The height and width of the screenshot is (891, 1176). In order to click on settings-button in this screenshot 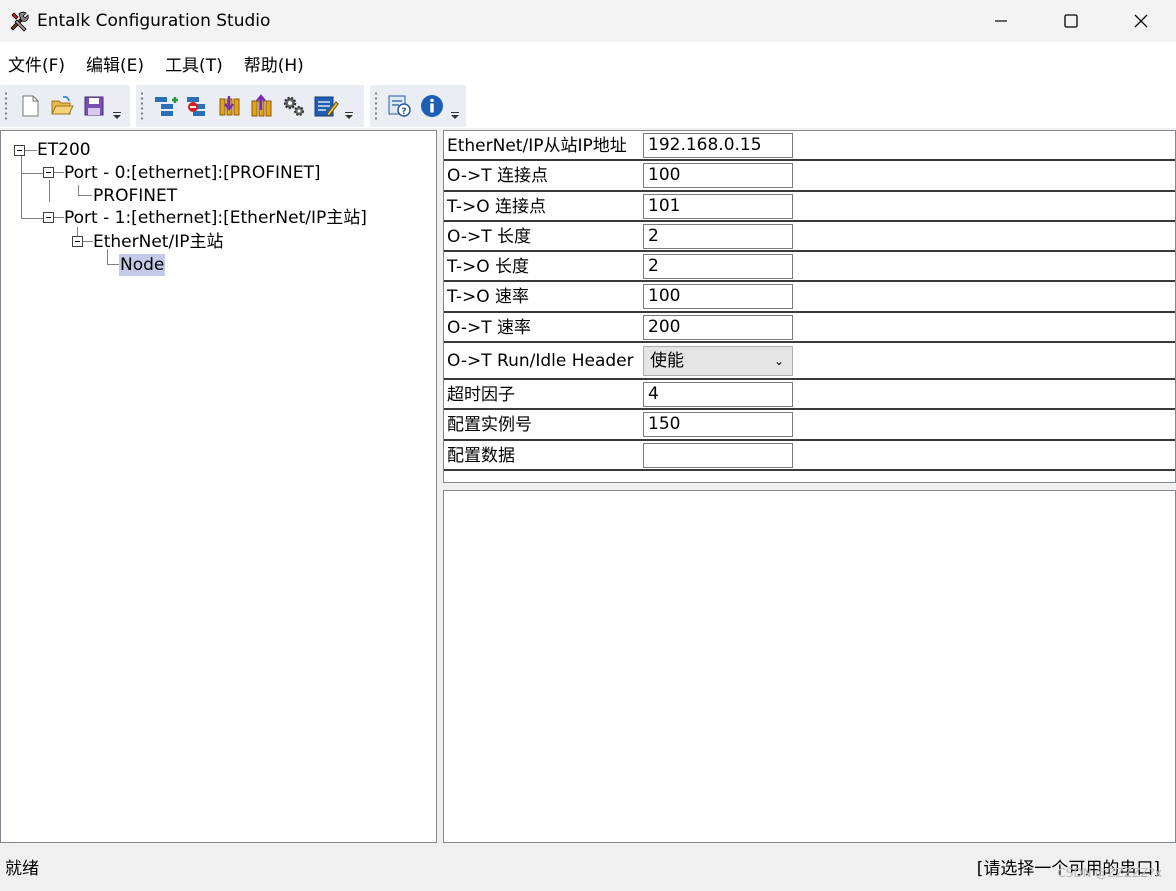, I will do `click(294, 106)`.